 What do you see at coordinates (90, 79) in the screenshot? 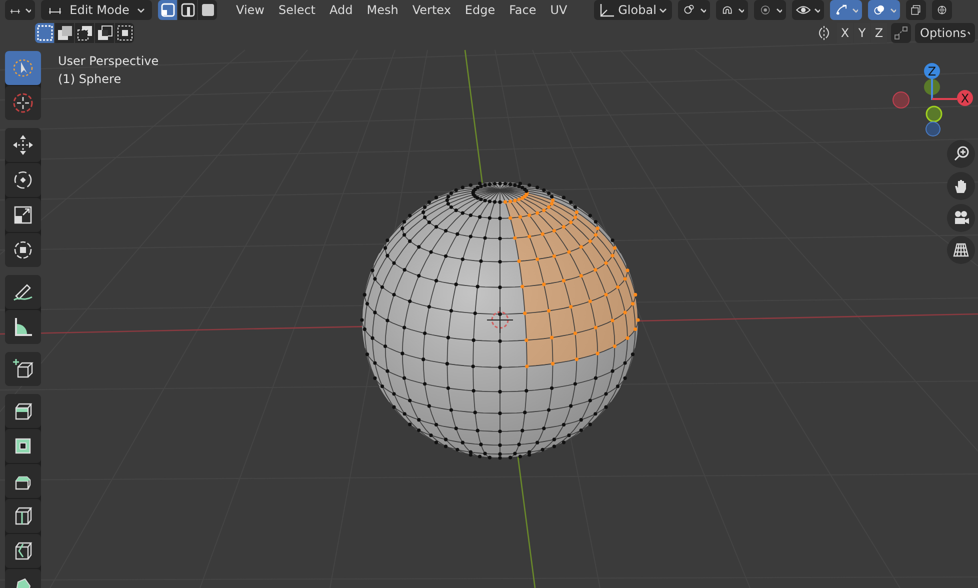
I see `object-name-label: (1) Sphere` at bounding box center [90, 79].